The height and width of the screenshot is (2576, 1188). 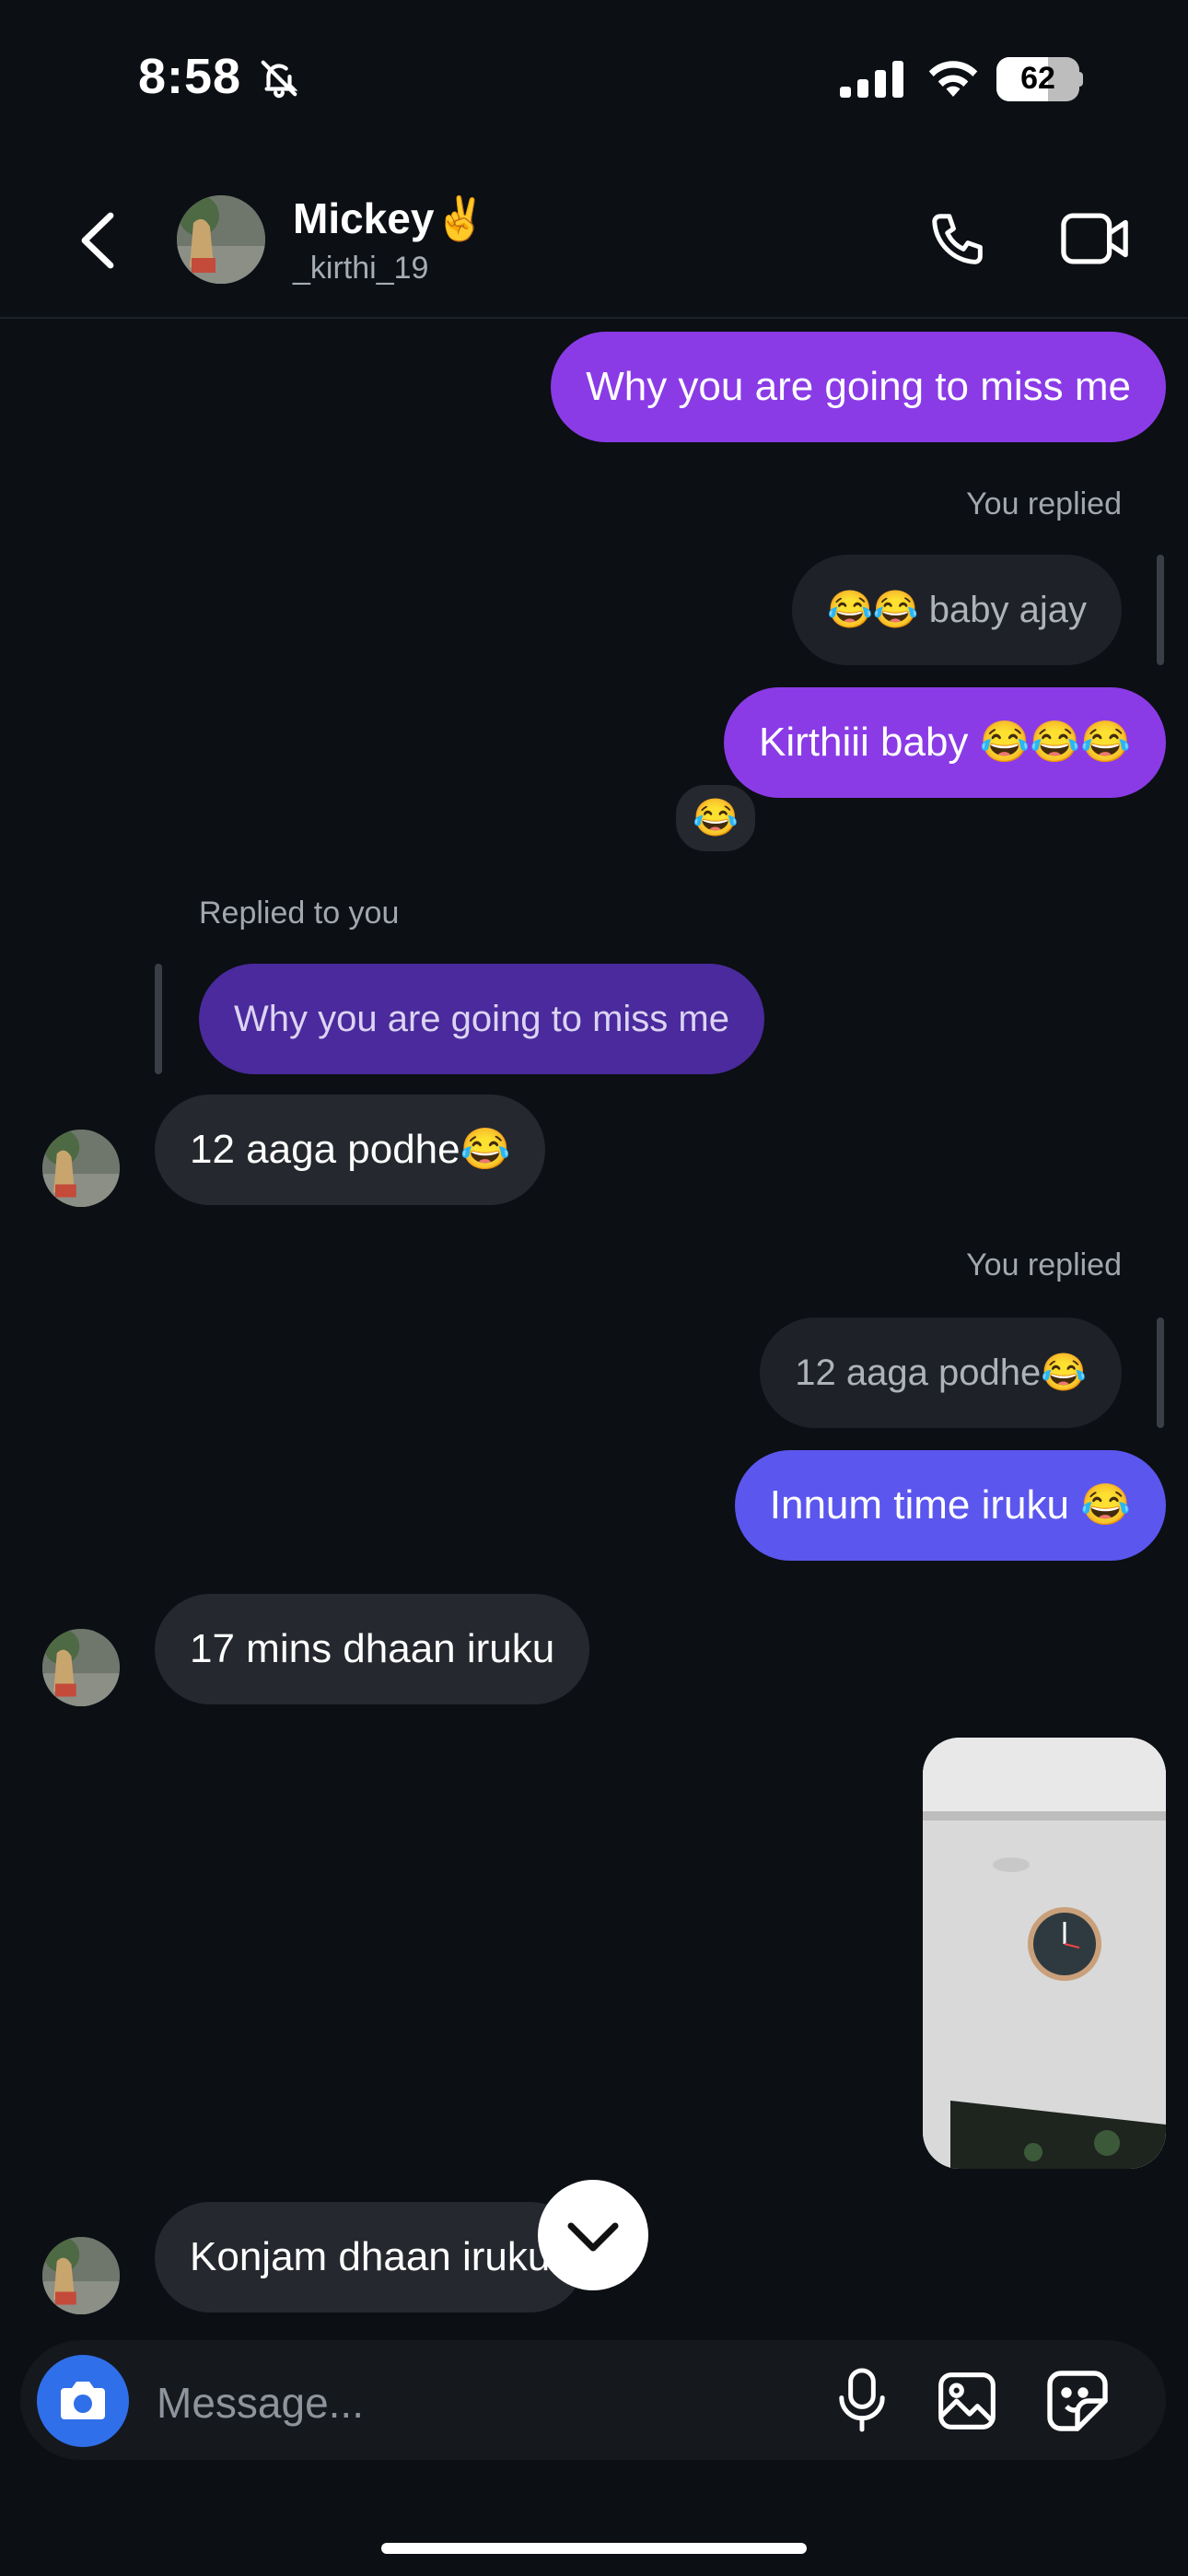 I want to click on contact-name: Mickey✌️, so click(x=390, y=218).